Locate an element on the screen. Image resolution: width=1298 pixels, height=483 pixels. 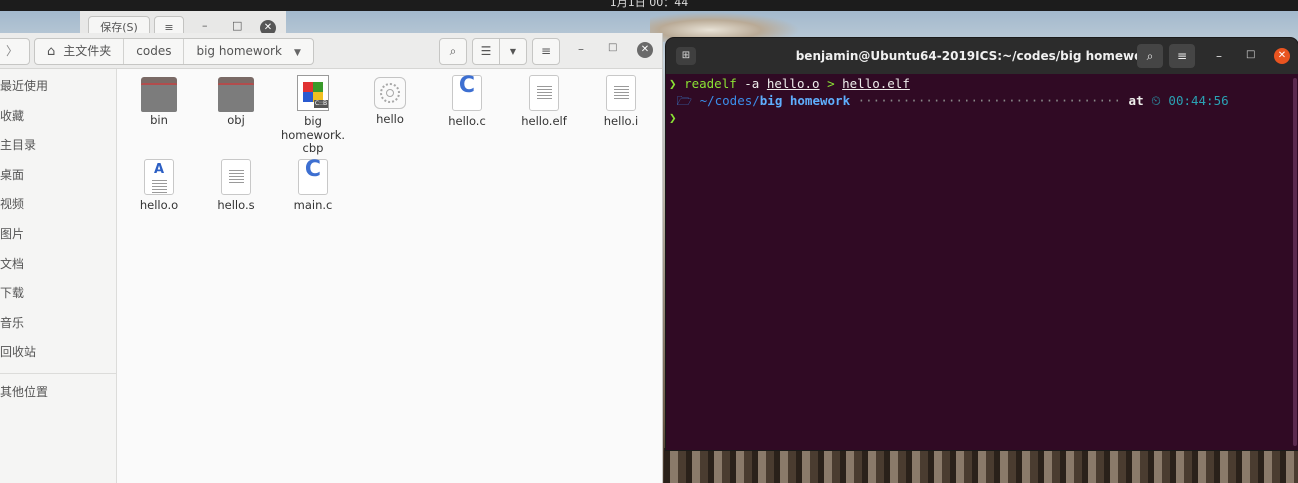
command-arg-output: hello.elf is located at coordinates (876, 83).